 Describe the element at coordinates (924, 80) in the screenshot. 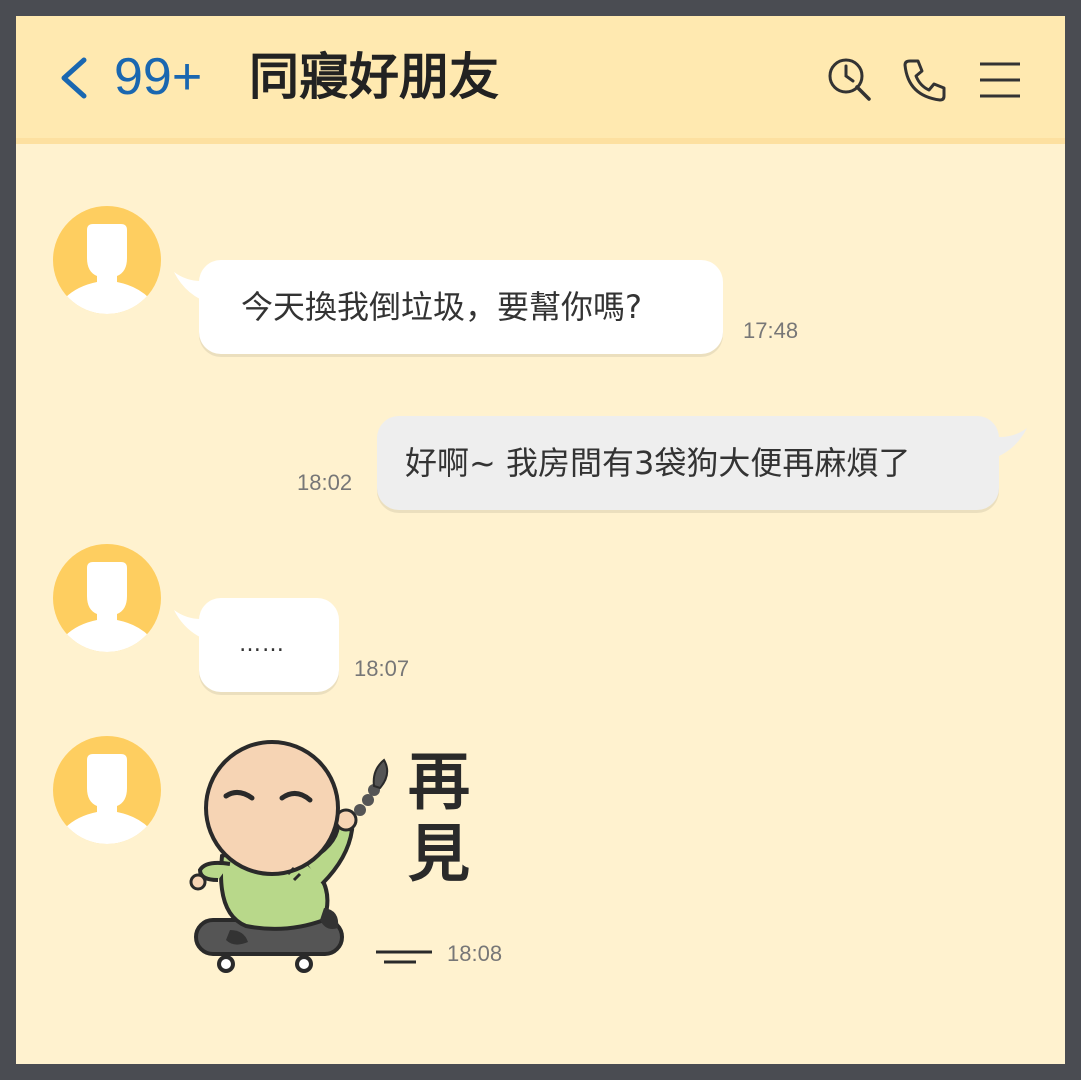

I see `phone-icon` at that location.